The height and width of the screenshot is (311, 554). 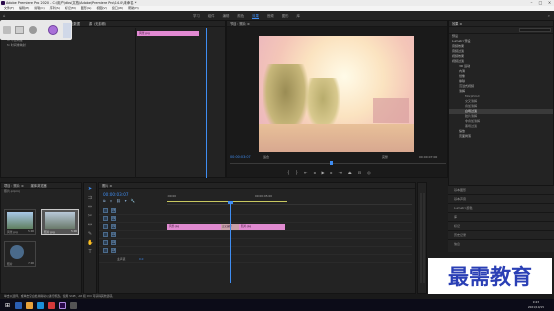 What do you see at coordinates (105, 226) in the screenshot?
I see `track-v1-source` at bounding box center [105, 226].